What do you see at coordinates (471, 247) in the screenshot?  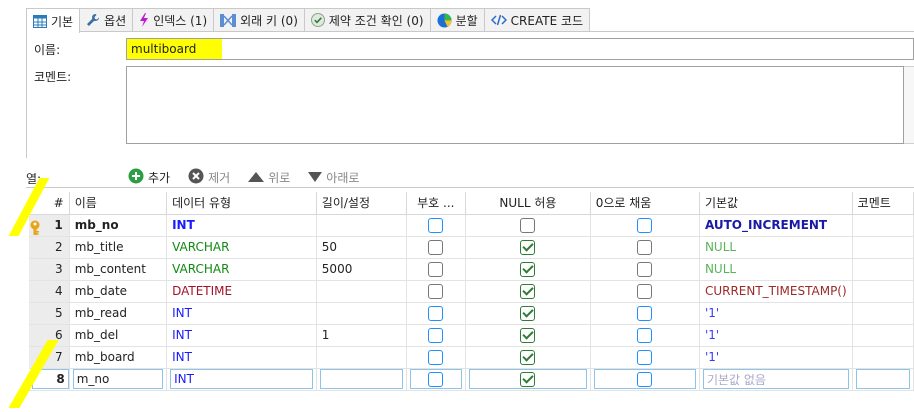 I see `table-row: 2 mb_title VARCHAR 50 NULL` at bounding box center [471, 247].